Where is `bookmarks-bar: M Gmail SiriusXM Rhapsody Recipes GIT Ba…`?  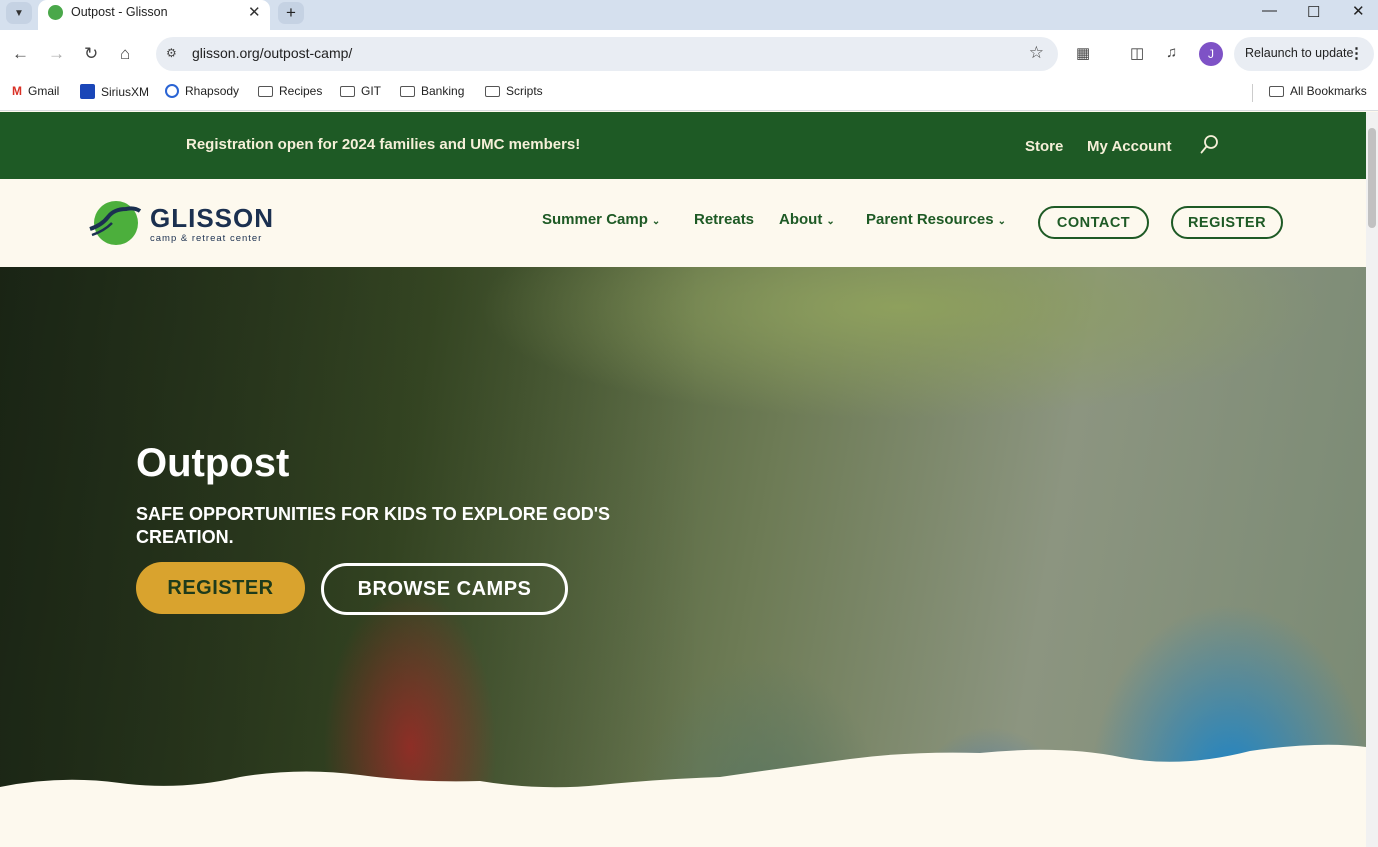 bookmarks-bar: M Gmail SiriusXM Rhapsody Recipes GIT Ba… is located at coordinates (689, 94).